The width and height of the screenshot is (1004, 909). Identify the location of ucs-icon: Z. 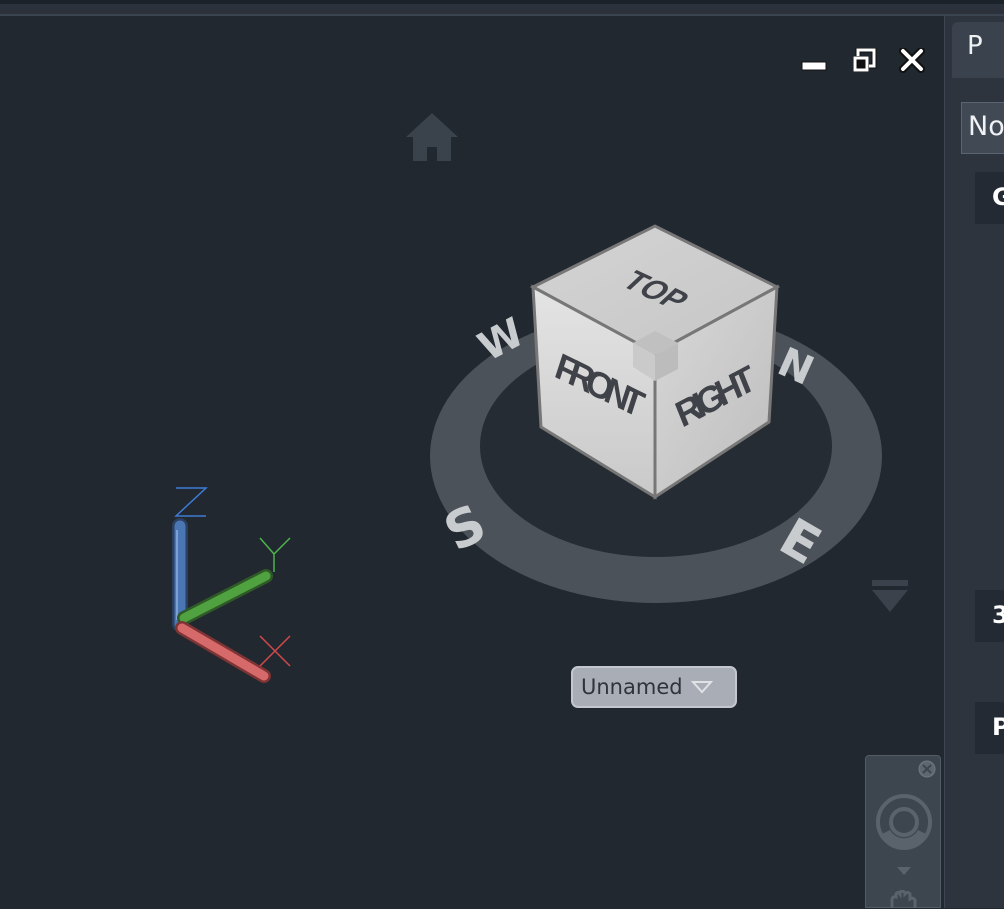
(230, 585).